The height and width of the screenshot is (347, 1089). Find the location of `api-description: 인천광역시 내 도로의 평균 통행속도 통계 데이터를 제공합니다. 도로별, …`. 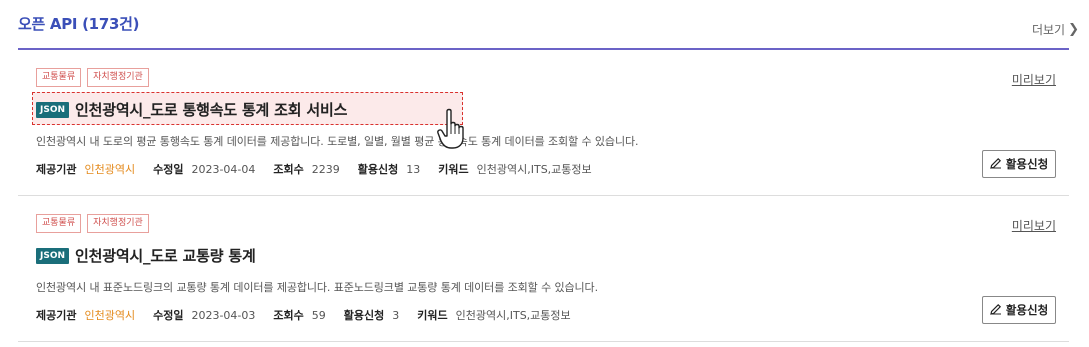

api-description: 인천광역시 내 도로의 평균 통행속도 통계 데이터를 제공합니다. 도로별, … is located at coordinates (337, 141).